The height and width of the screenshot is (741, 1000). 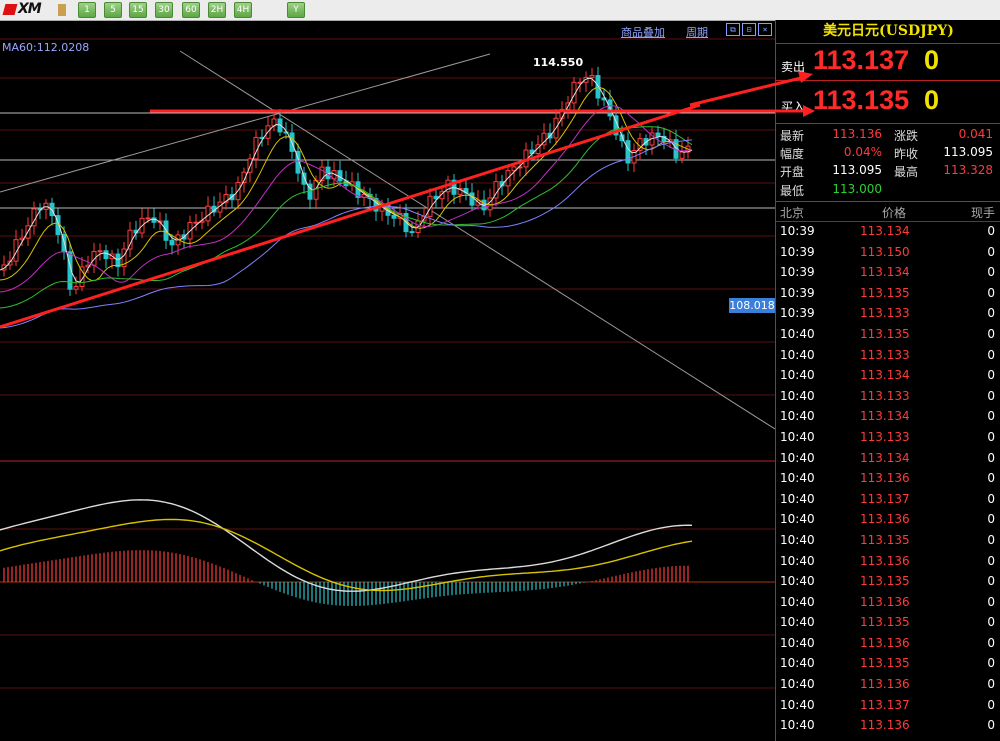 I want to click on peak-price-label: 114.550, so click(x=558, y=62).